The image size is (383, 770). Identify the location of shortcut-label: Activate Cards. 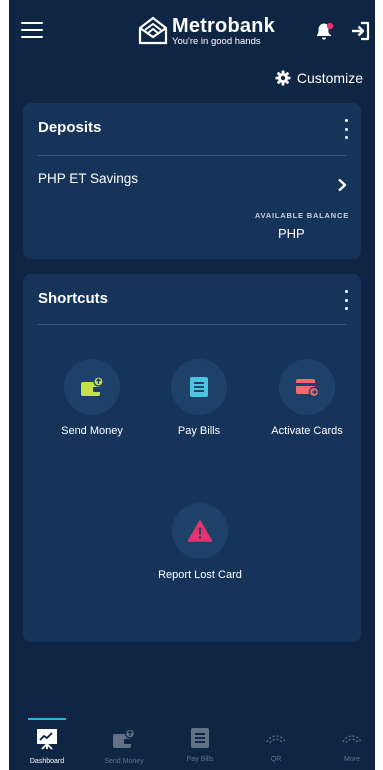
(307, 431).